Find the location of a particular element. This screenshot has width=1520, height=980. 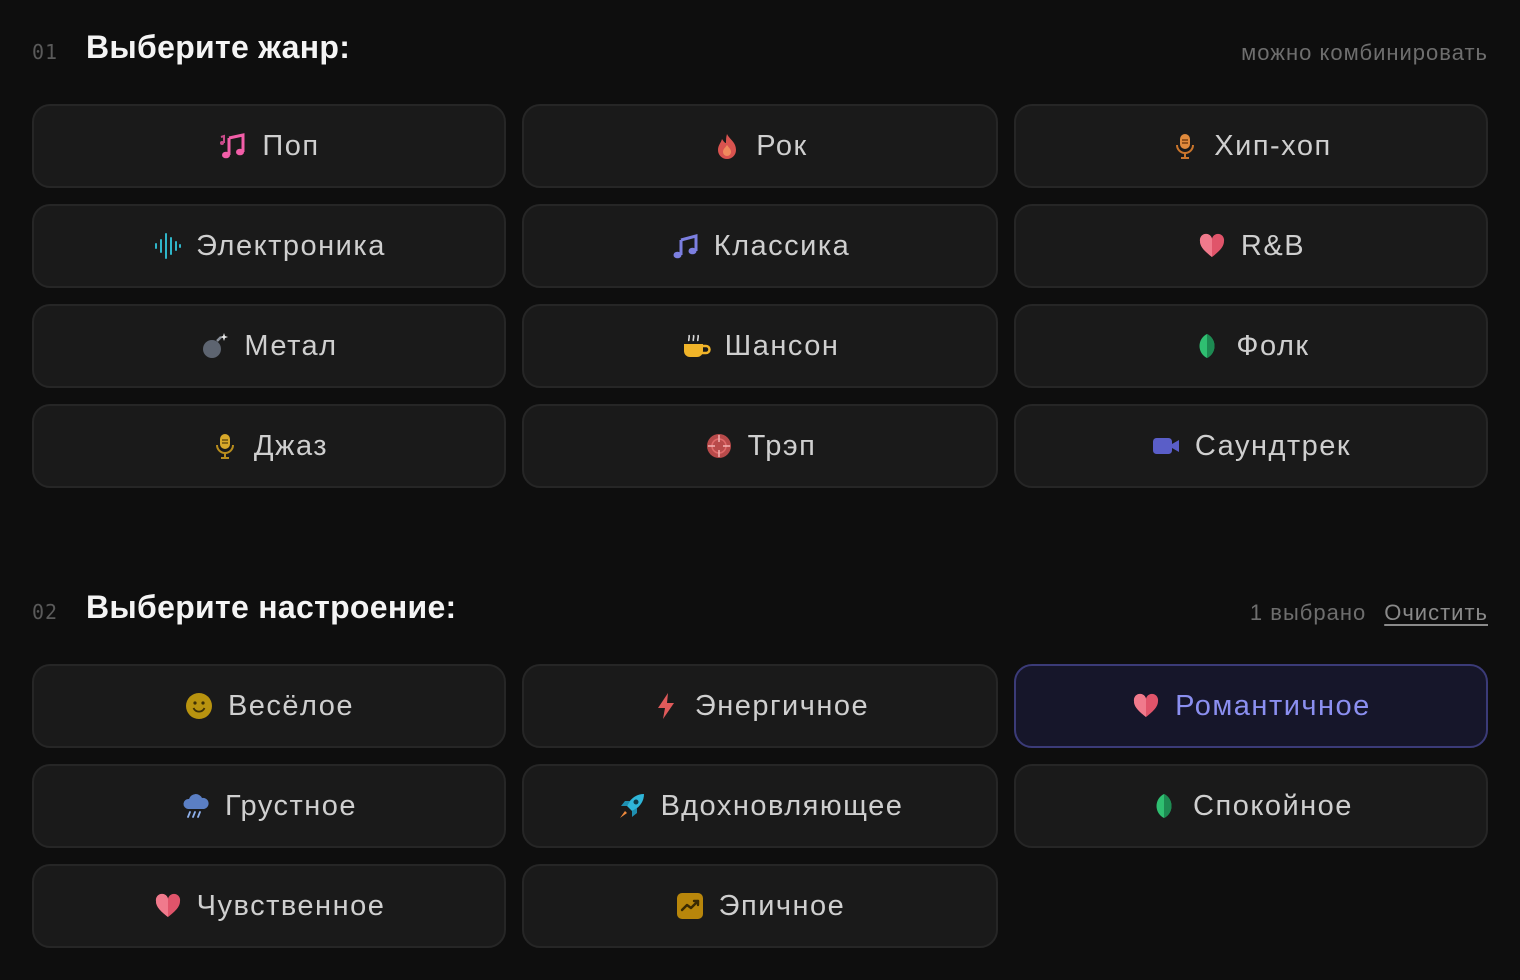

trending-chart-icon is located at coordinates (690, 906).